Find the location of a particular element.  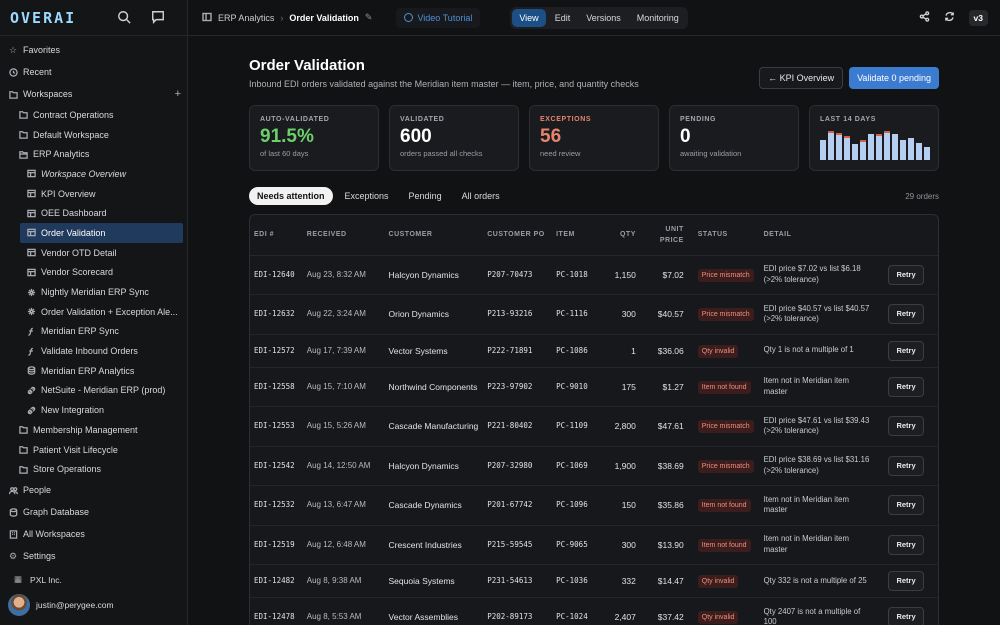

sidebar-item-oee-dashboard: OEE Dashboard is located at coordinates (93, 213).